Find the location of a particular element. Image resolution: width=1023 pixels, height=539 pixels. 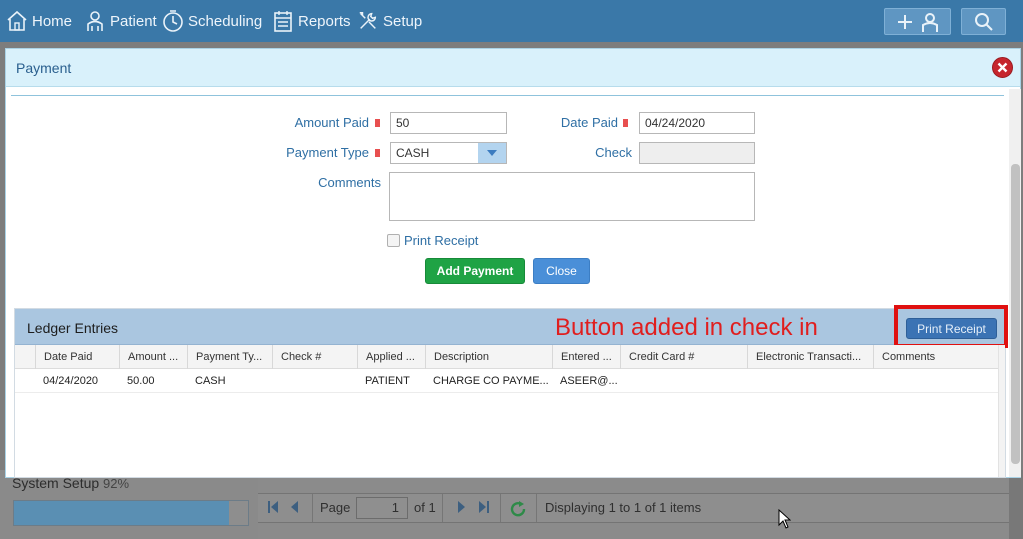

nav-patient: Patient is located at coordinates (120, 21).